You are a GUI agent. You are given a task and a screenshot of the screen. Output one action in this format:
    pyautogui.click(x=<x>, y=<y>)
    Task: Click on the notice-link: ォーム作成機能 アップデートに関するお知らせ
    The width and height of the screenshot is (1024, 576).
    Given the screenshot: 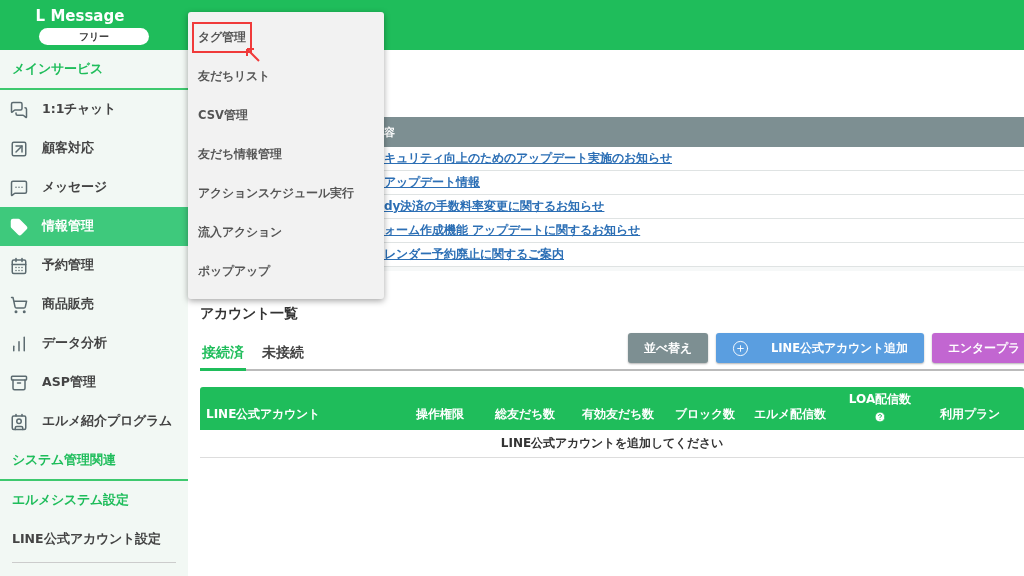 What is the action you would take?
    pyautogui.click(x=512, y=230)
    